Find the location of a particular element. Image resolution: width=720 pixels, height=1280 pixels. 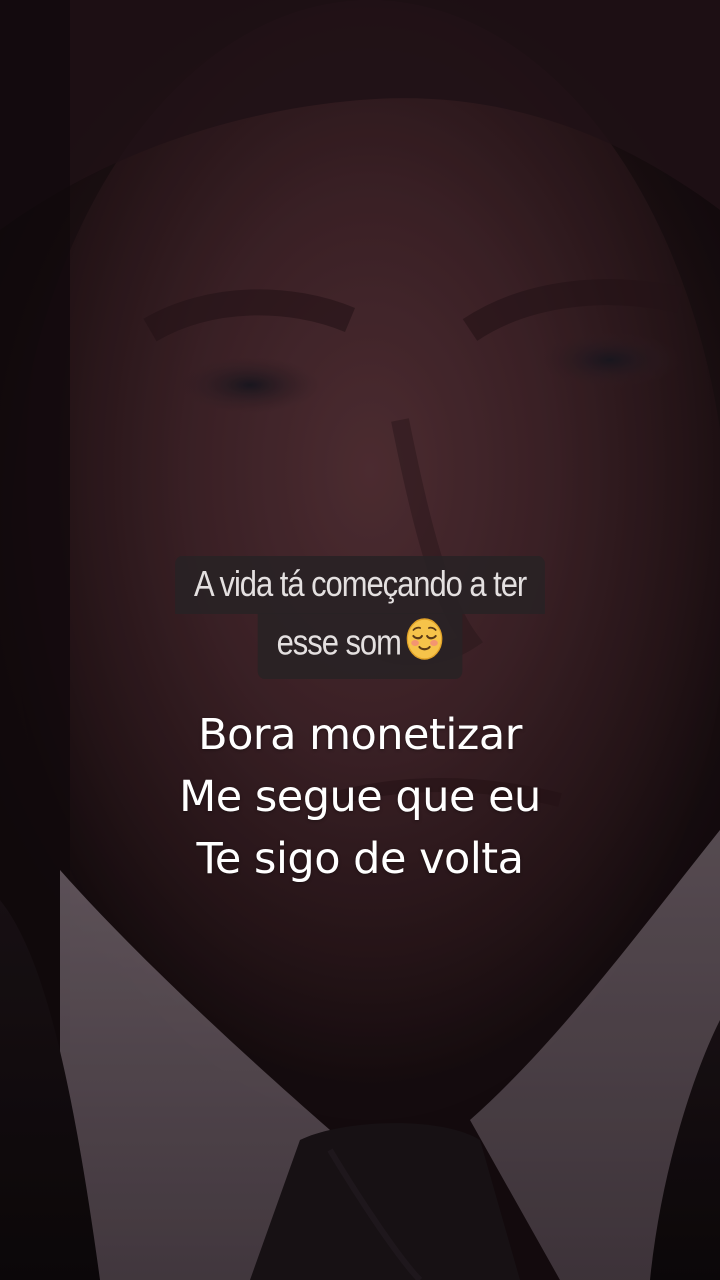

relieved-face-icon is located at coordinates (425, 642).